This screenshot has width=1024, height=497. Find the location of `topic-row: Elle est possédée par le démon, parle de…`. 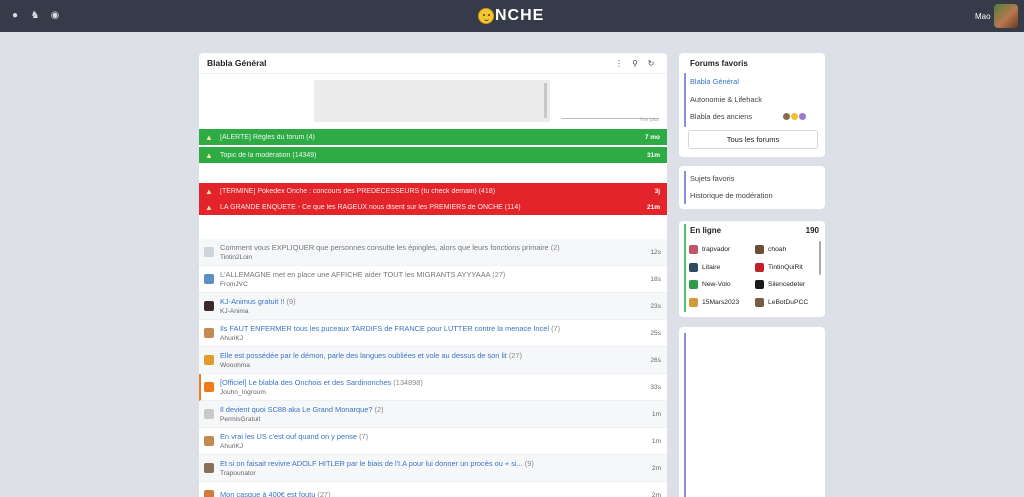

topic-row: Elle est possédée par le démon, parle de… is located at coordinates (433, 360).